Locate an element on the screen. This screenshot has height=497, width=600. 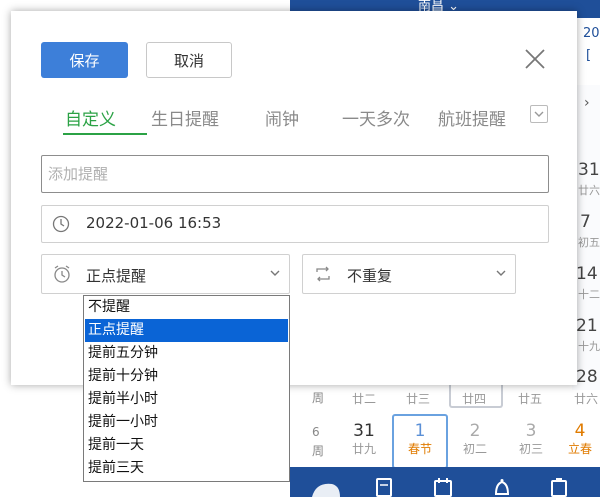
day-lunar: 廿九 is located at coordinates (363, 449).